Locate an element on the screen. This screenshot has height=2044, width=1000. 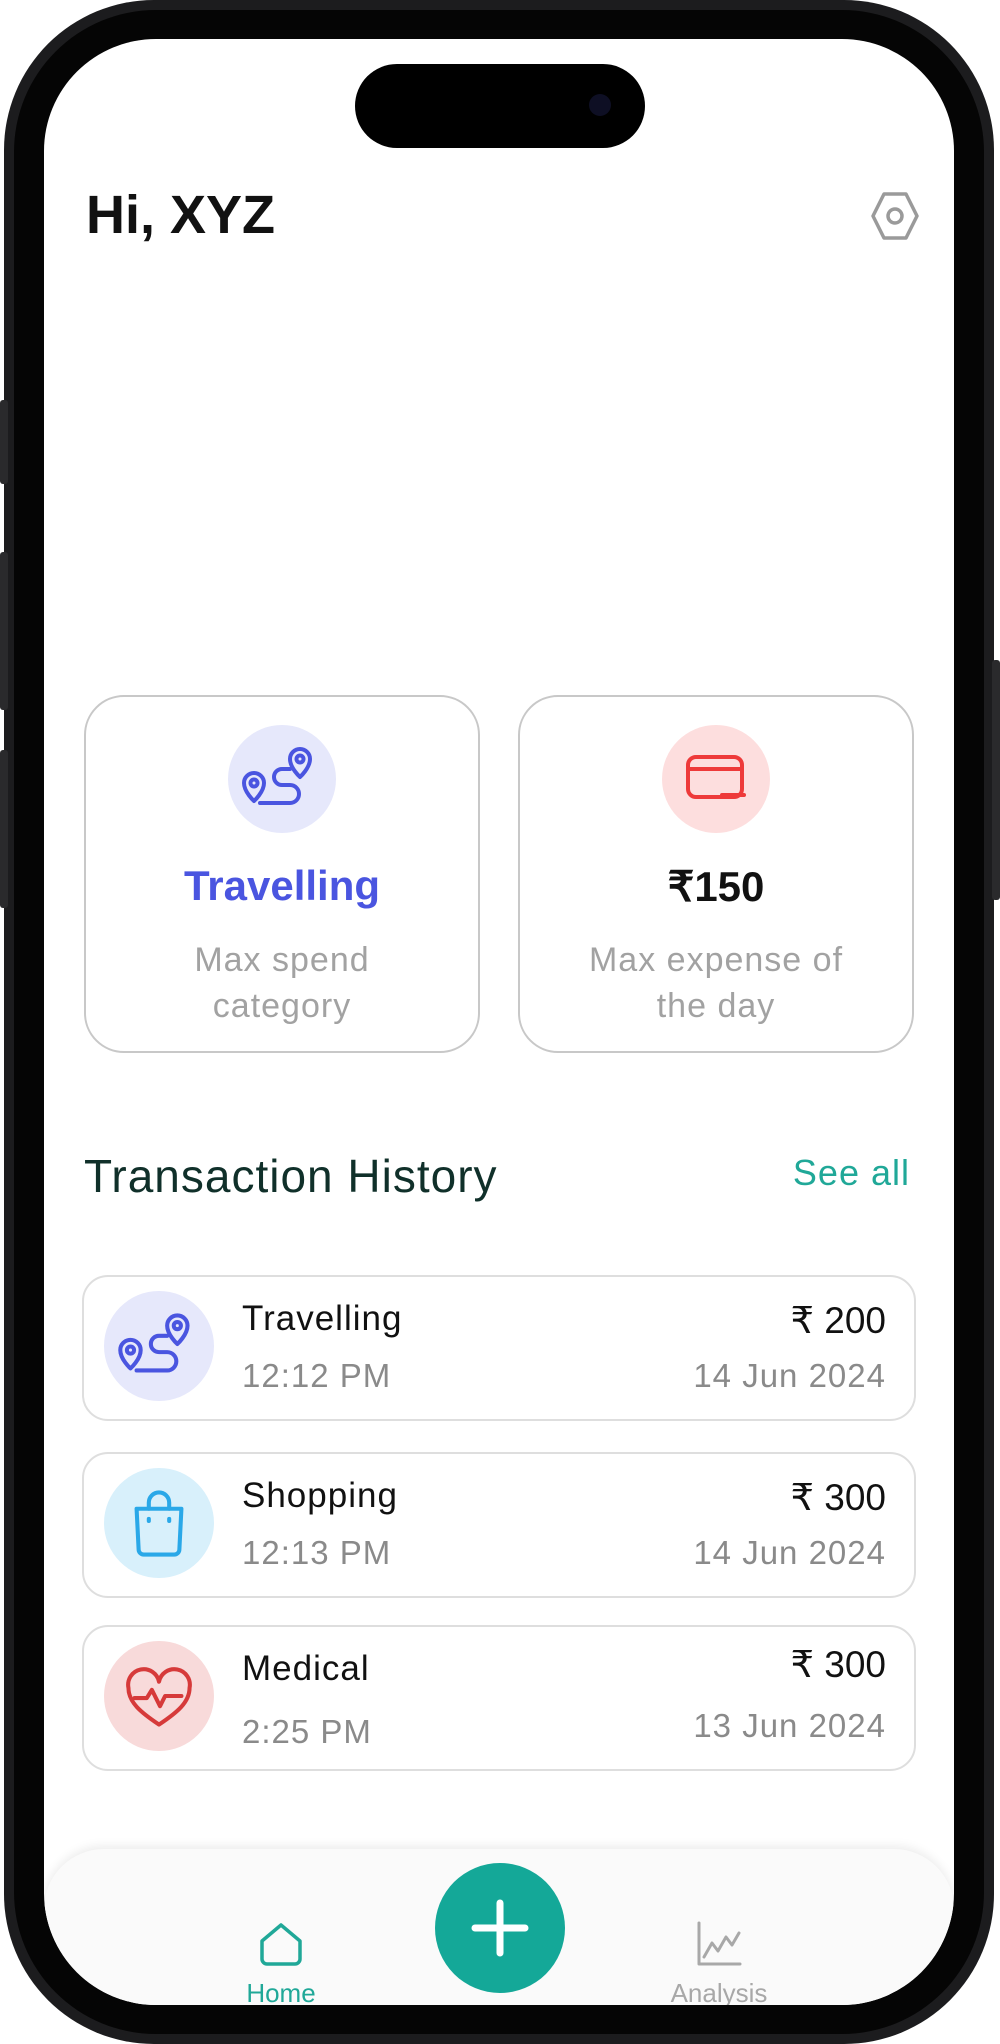
nav-analysis: Analysis is located at coordinates (719, 1962).